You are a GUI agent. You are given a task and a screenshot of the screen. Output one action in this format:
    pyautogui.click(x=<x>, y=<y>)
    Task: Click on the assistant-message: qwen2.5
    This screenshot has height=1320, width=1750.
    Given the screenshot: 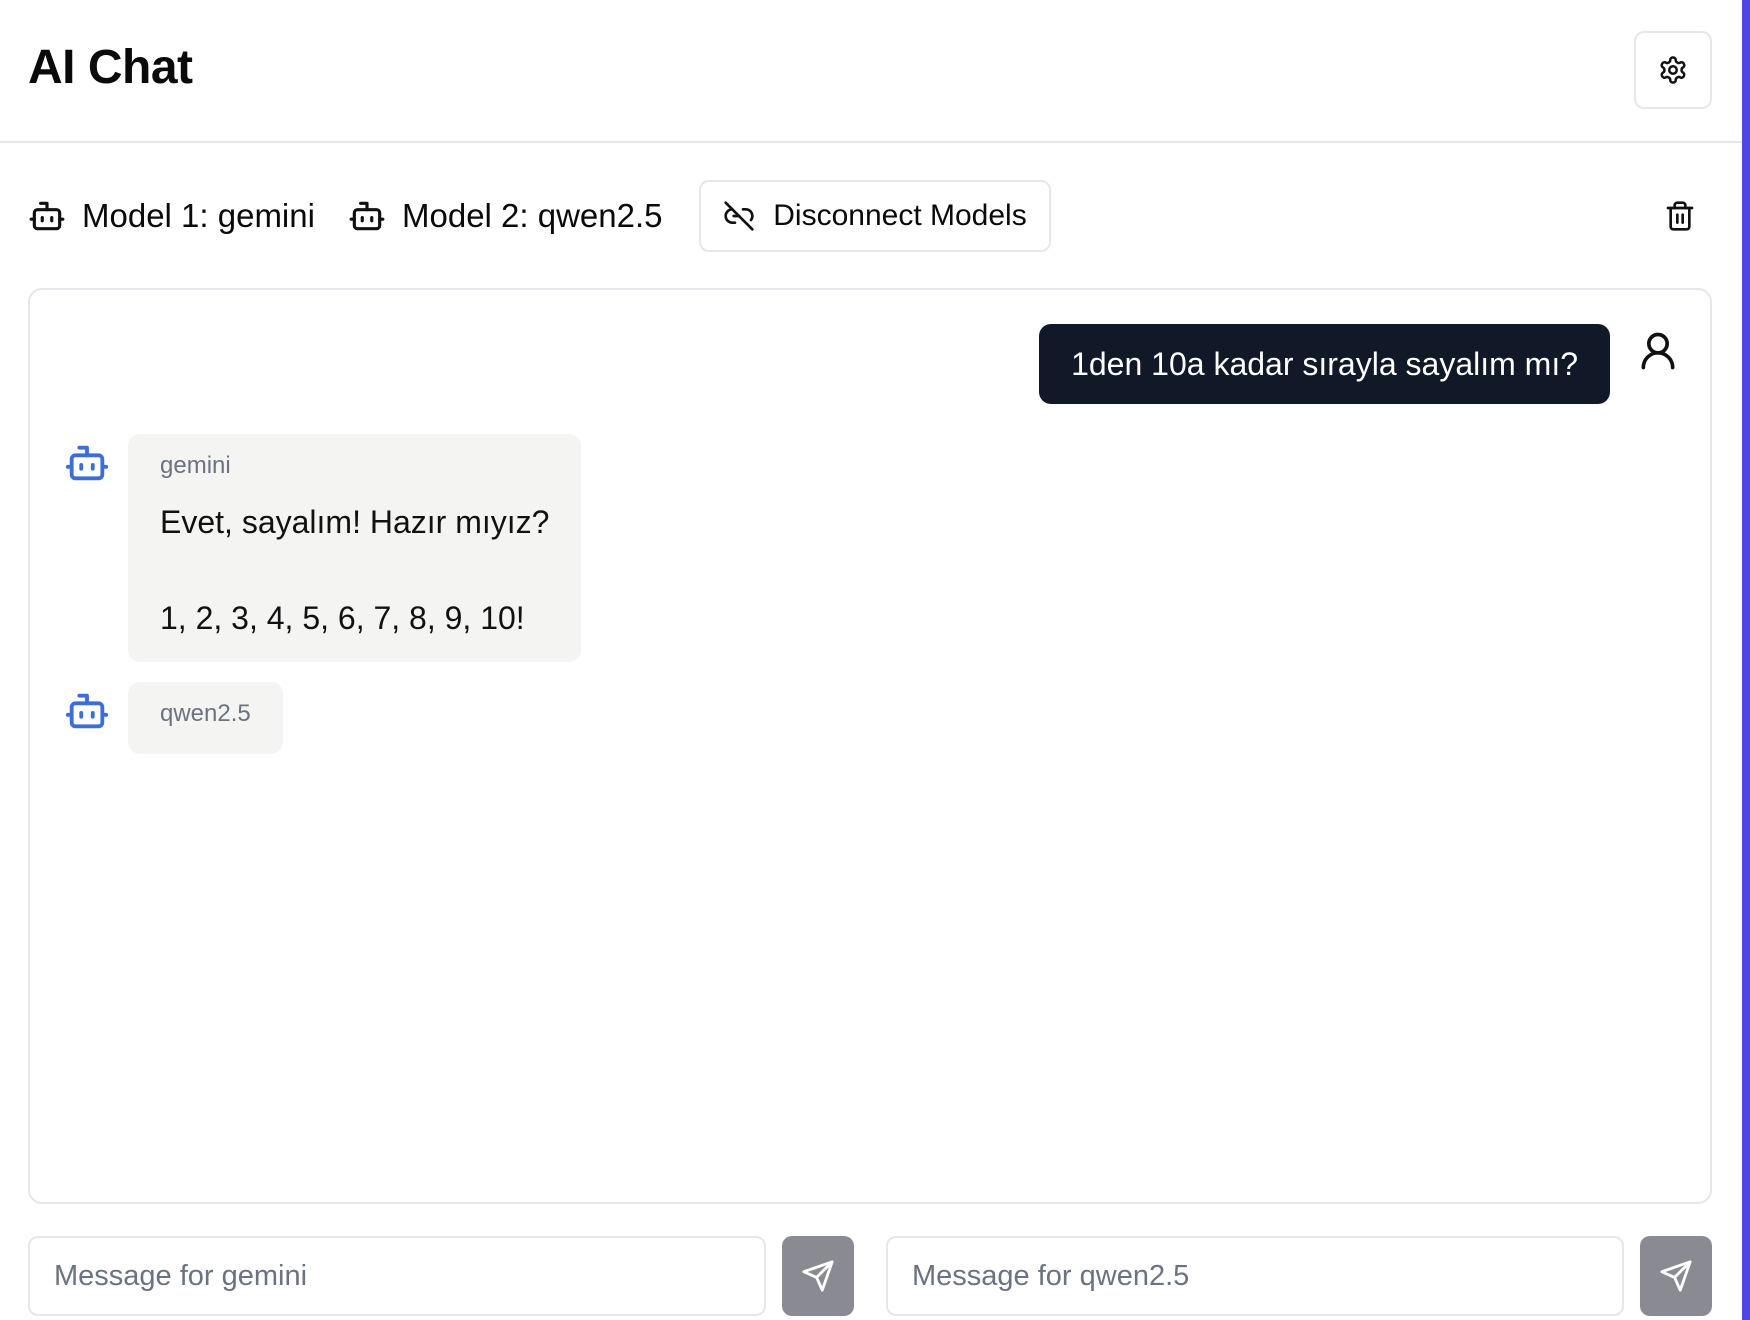 What is the action you would take?
    pyautogui.click(x=173, y=718)
    